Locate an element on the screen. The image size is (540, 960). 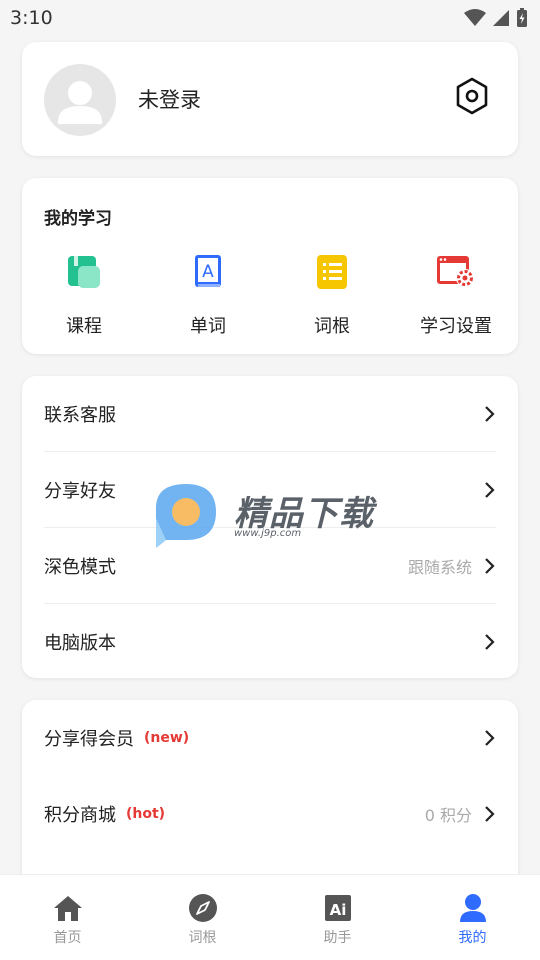
new-tag: (new) is located at coordinates (167, 738).